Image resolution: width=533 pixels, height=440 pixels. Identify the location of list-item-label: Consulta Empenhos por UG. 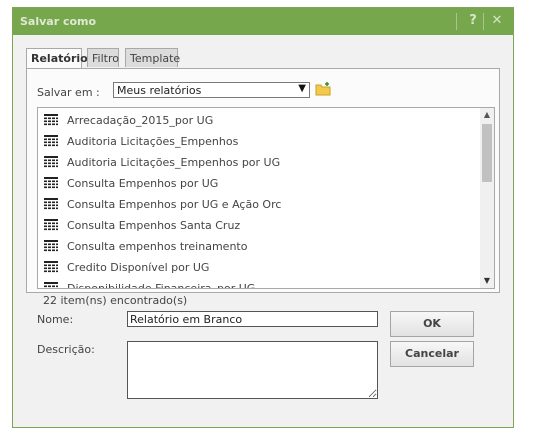
(143, 183).